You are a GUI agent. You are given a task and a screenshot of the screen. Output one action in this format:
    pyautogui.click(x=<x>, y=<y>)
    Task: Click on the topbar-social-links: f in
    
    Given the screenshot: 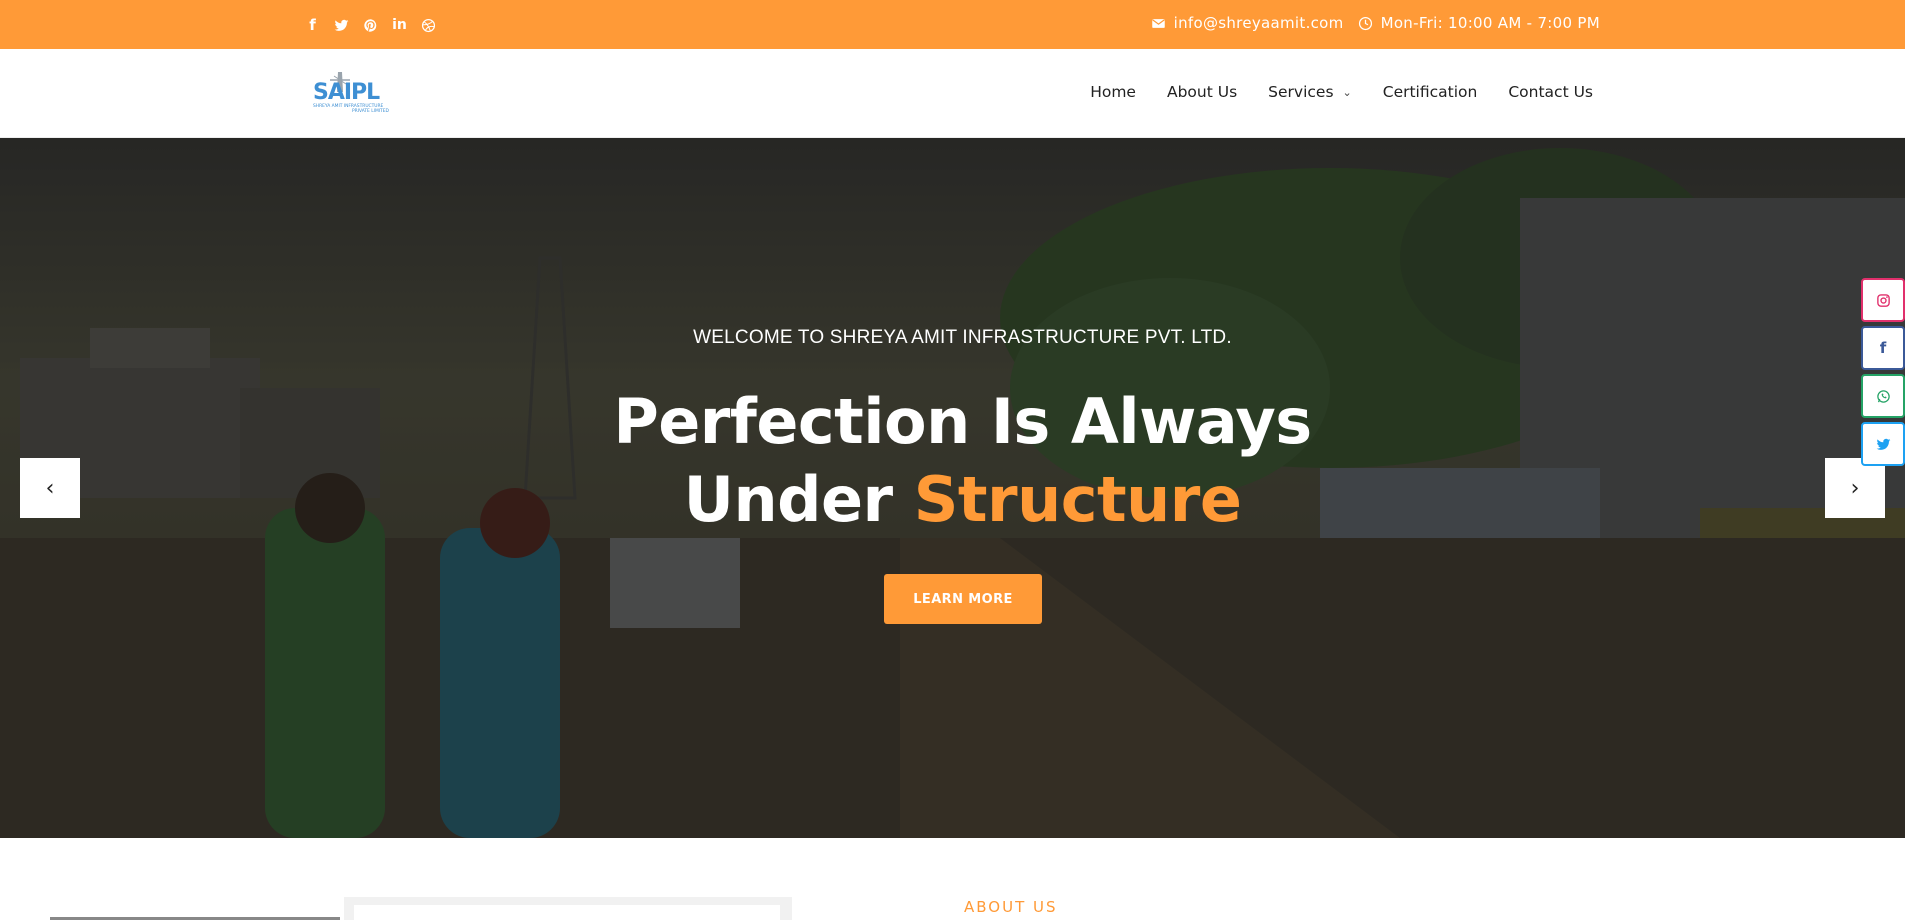 What is the action you would take?
    pyautogui.click(x=370, y=25)
    